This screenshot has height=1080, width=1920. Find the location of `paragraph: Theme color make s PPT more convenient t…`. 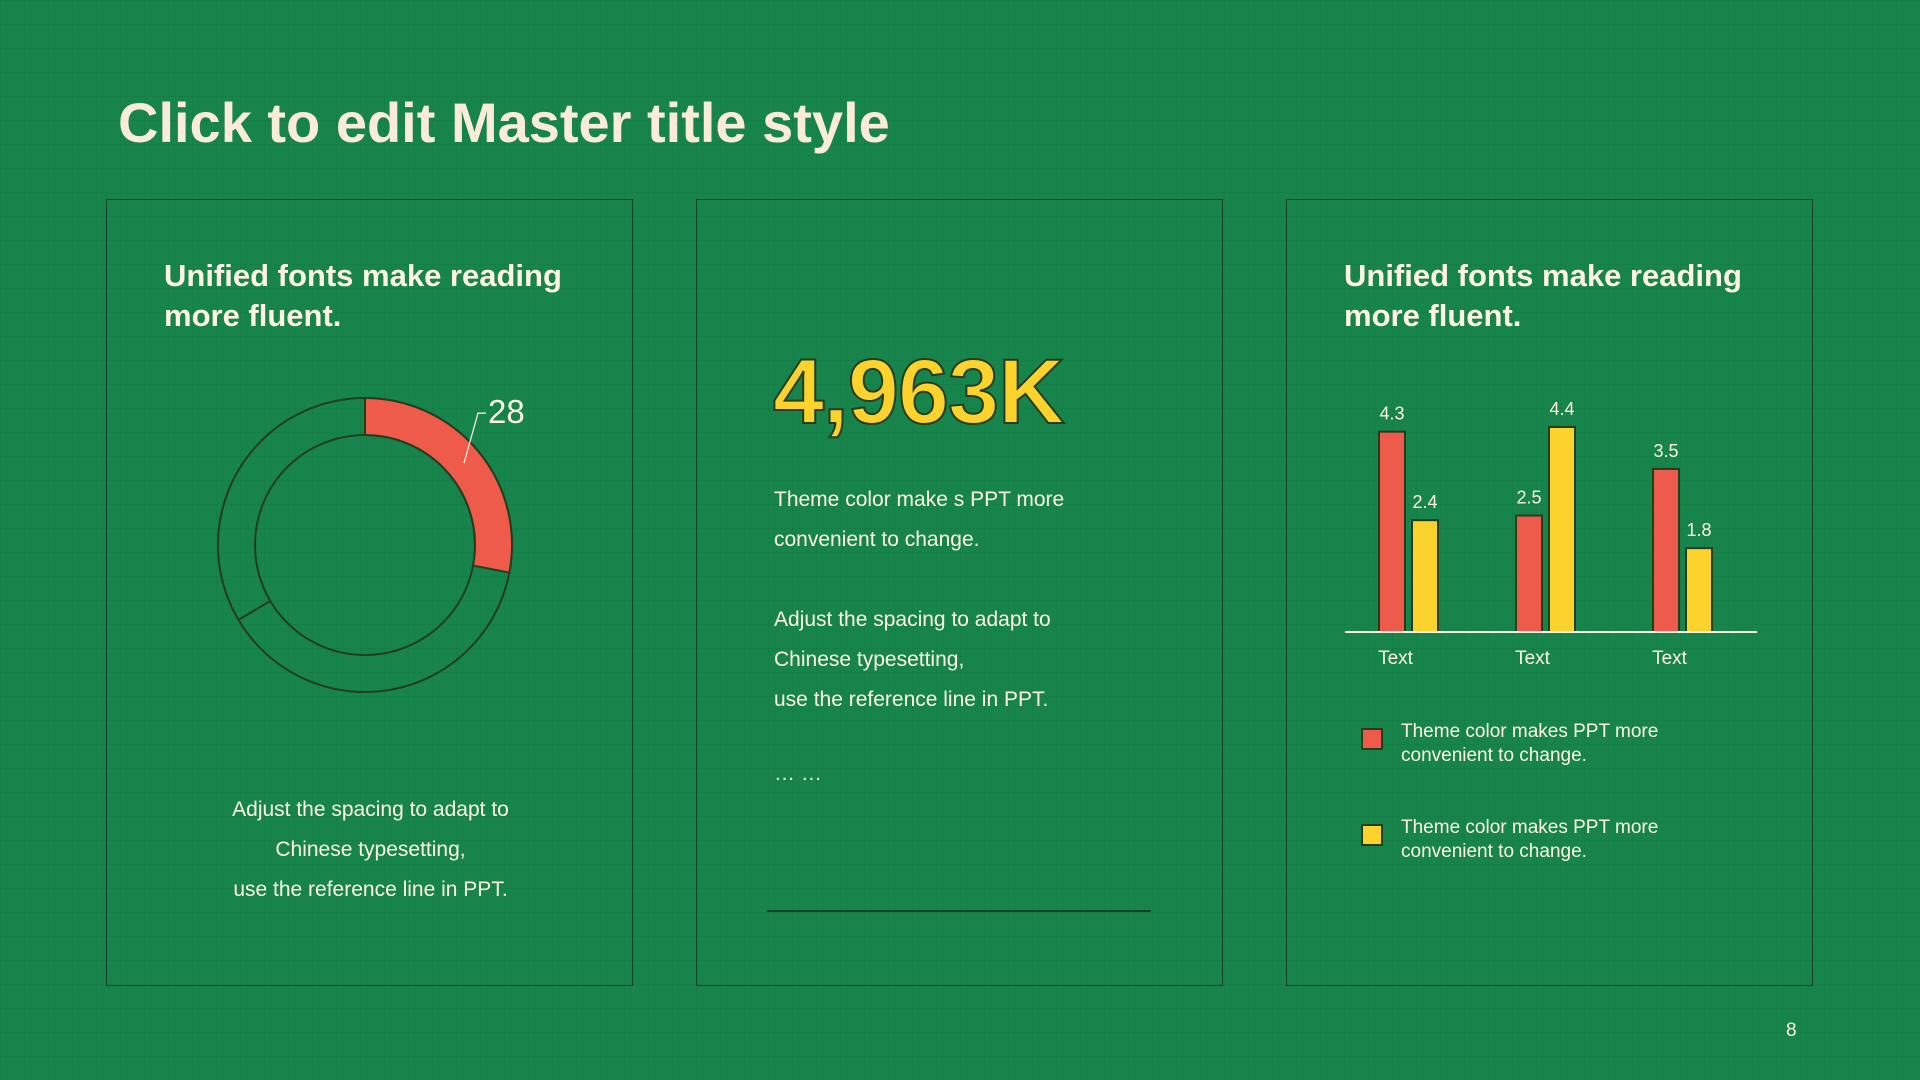

paragraph: Theme color make s PPT more convenient t… is located at coordinates (919, 520).